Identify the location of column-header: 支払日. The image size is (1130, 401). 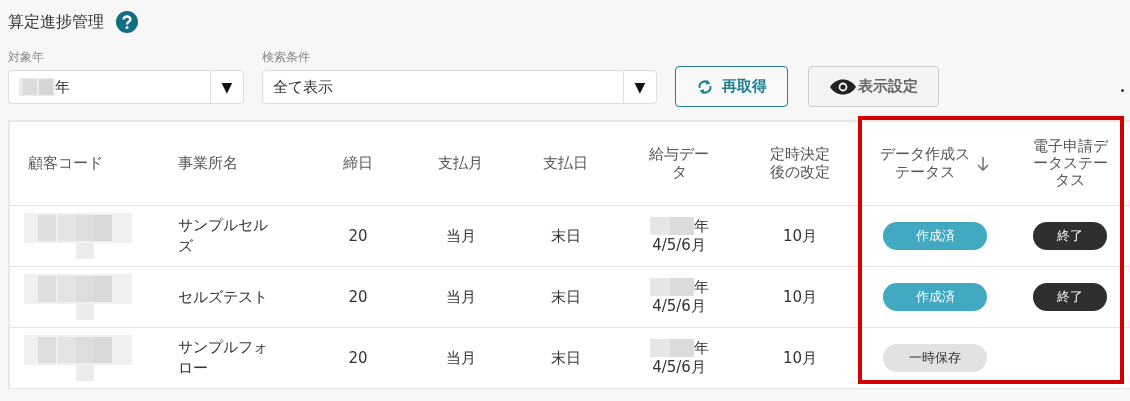
(565, 163).